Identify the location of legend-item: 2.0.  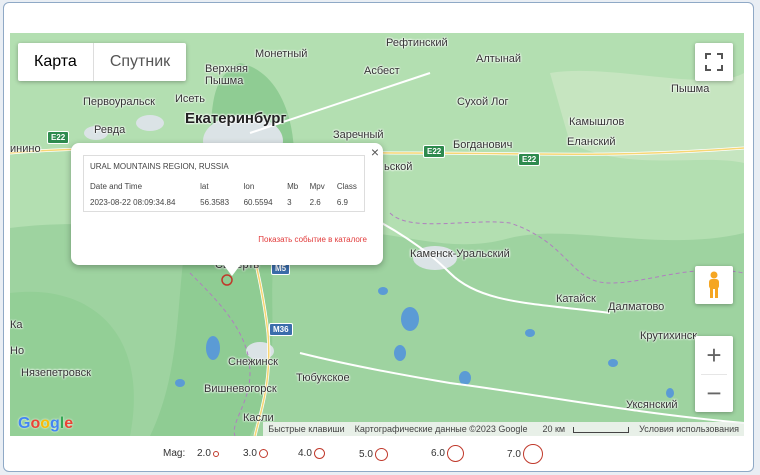
(208, 453).